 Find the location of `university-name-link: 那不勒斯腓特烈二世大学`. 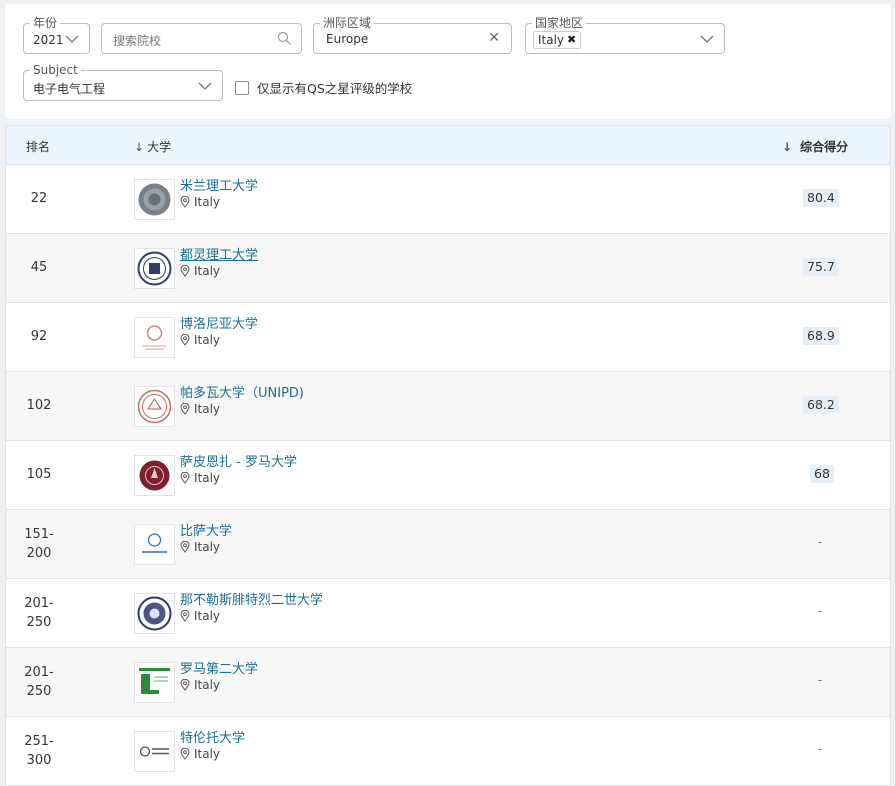

university-name-link: 那不勒斯腓特烈二世大学 is located at coordinates (251, 598).